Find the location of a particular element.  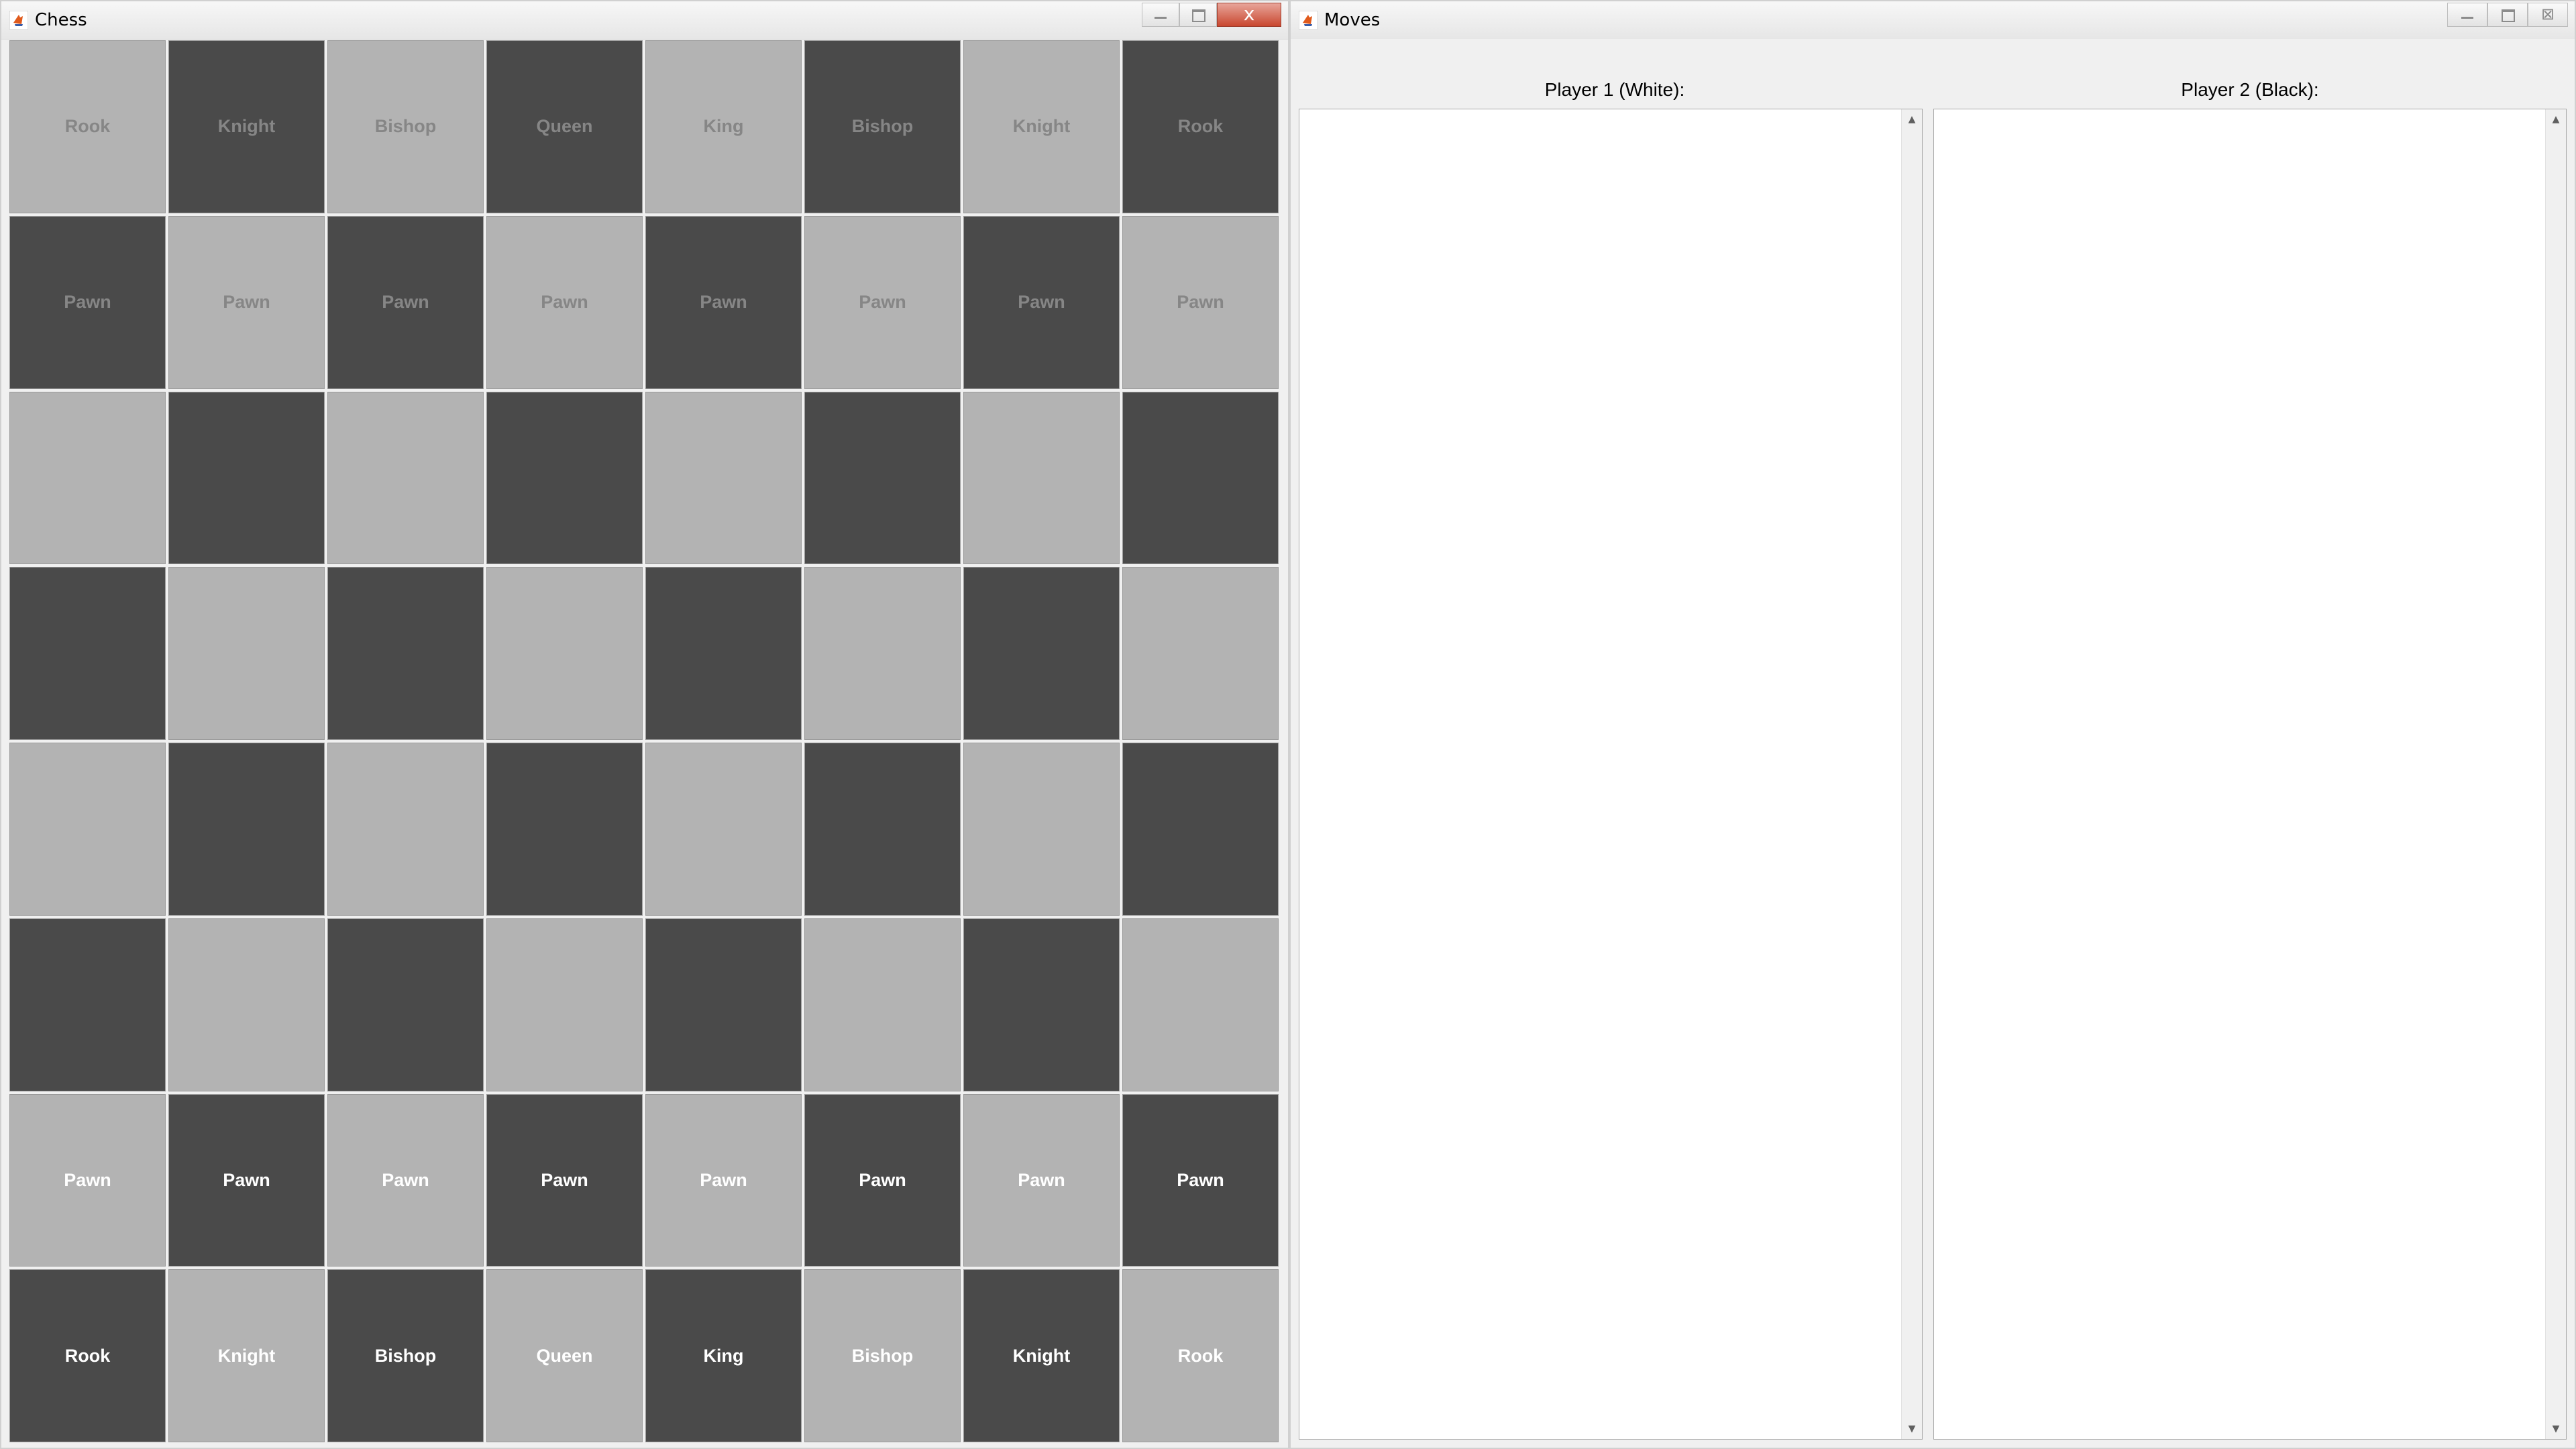

close-button: ⊠ is located at coordinates (2548, 15).